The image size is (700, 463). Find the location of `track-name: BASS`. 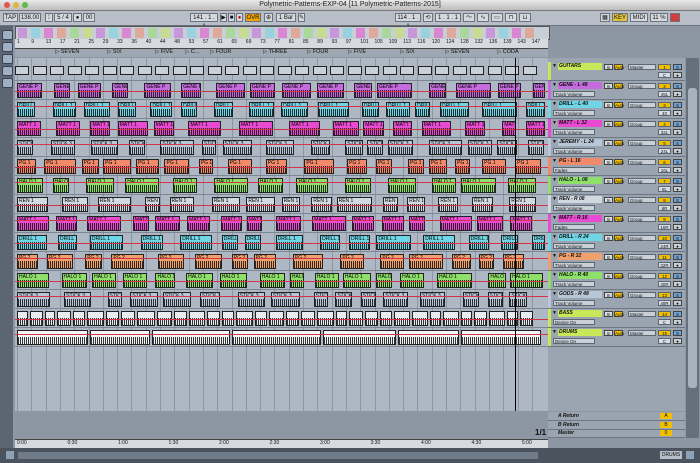

track-name: BASS is located at coordinates (580, 313).